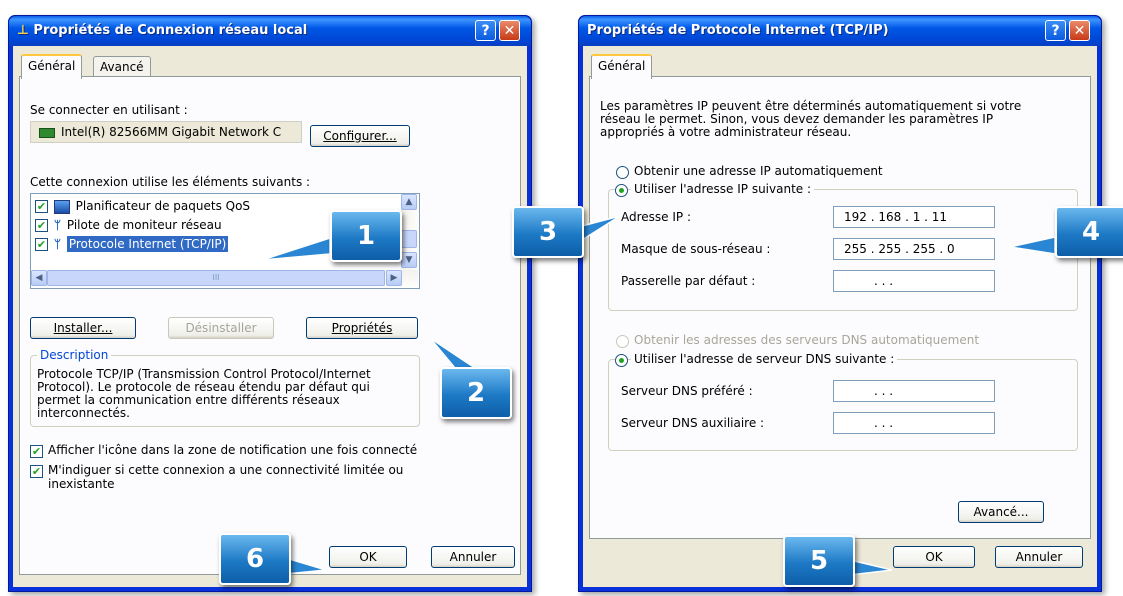  What do you see at coordinates (453, 353) in the screenshot?
I see `callout-2-pointer` at bounding box center [453, 353].